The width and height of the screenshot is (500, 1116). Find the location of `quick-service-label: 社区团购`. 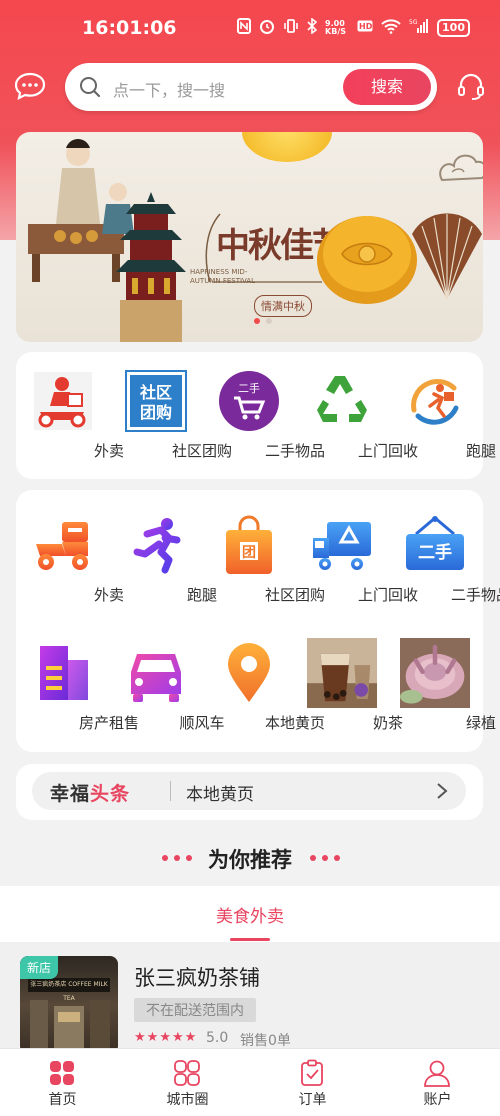

quick-service-label: 社区团购 is located at coordinates (201, 451).